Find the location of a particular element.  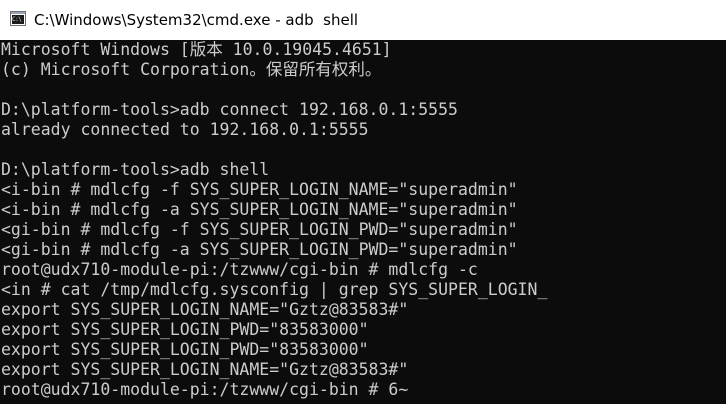

console-line: D:\platform-tools>adb shell is located at coordinates (135, 169).